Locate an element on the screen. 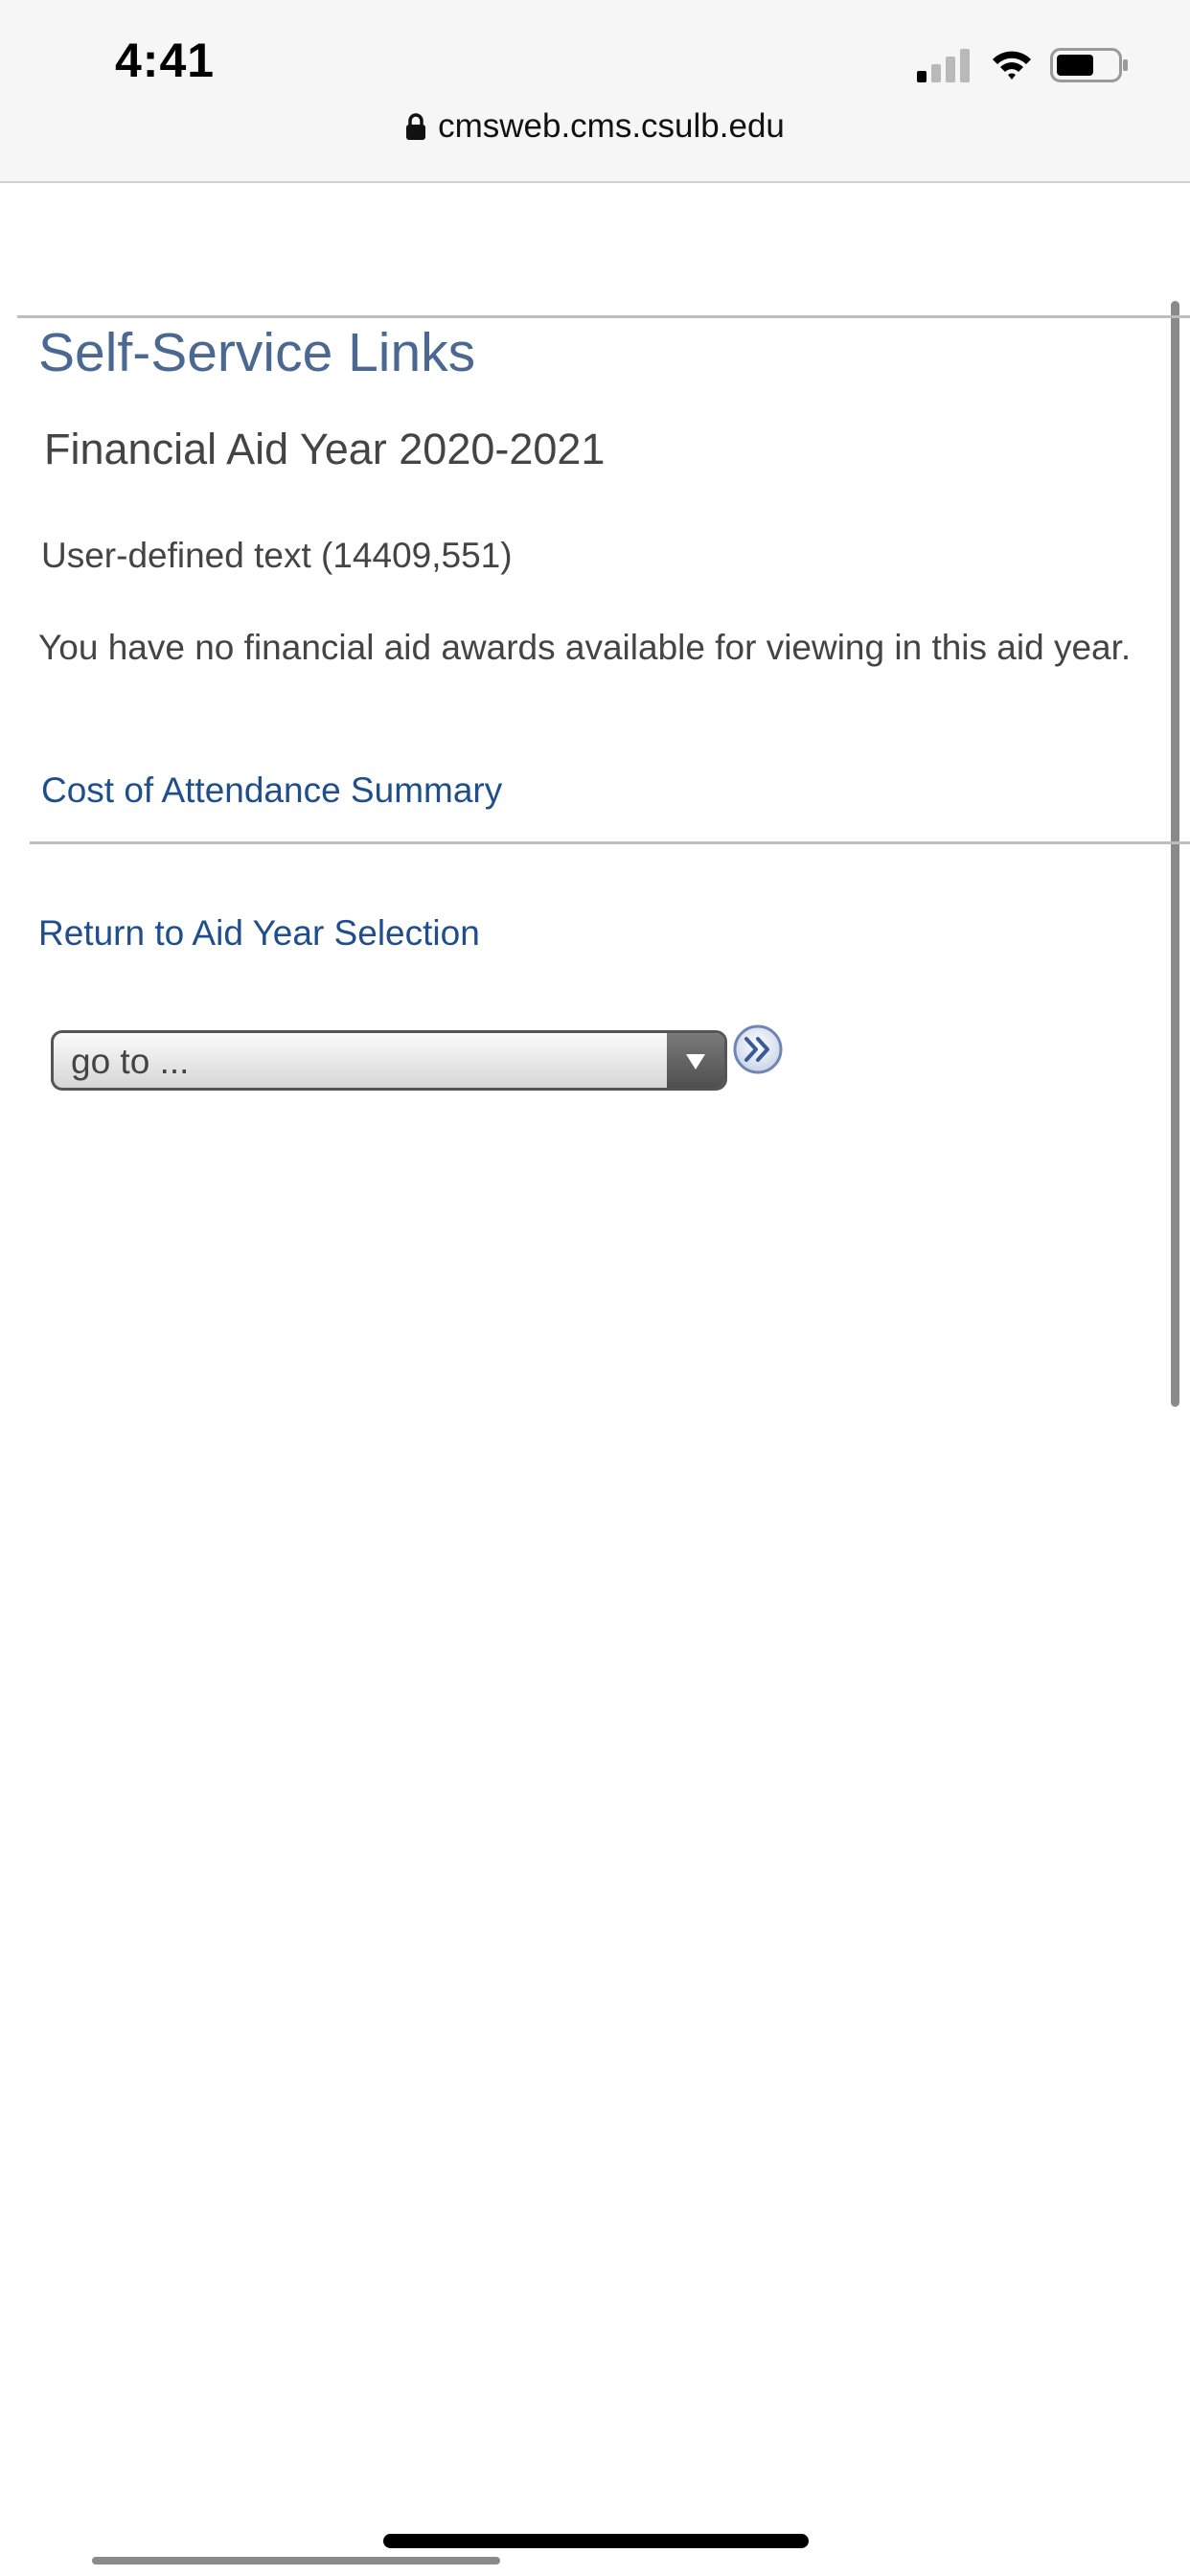  lock-icon is located at coordinates (416, 126).